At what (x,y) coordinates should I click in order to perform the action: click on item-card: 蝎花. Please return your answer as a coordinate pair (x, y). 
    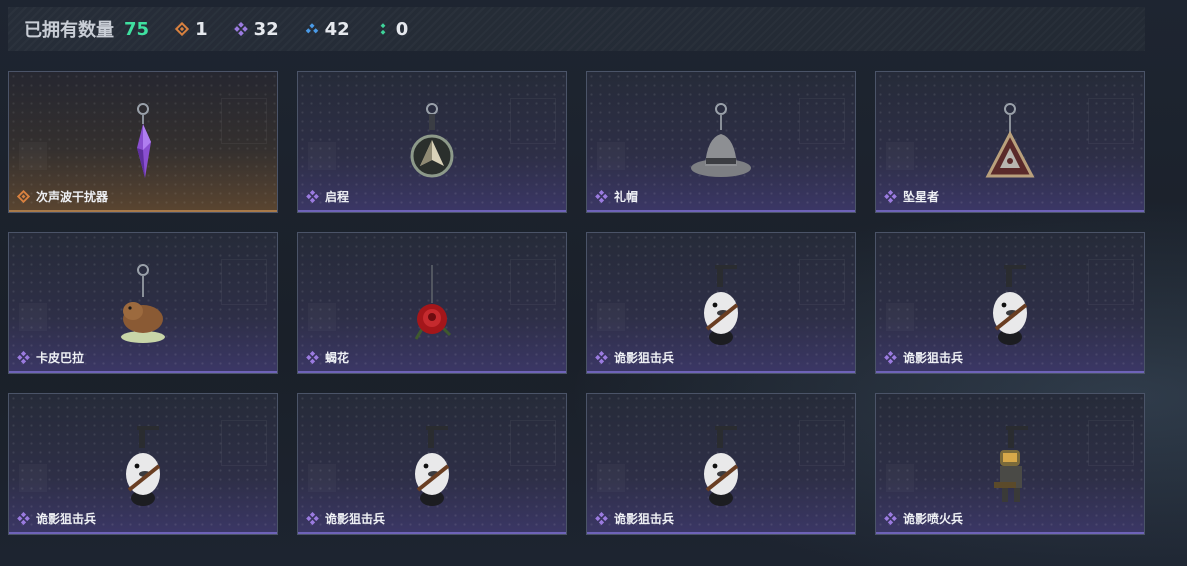
    Looking at the image, I should click on (432, 303).